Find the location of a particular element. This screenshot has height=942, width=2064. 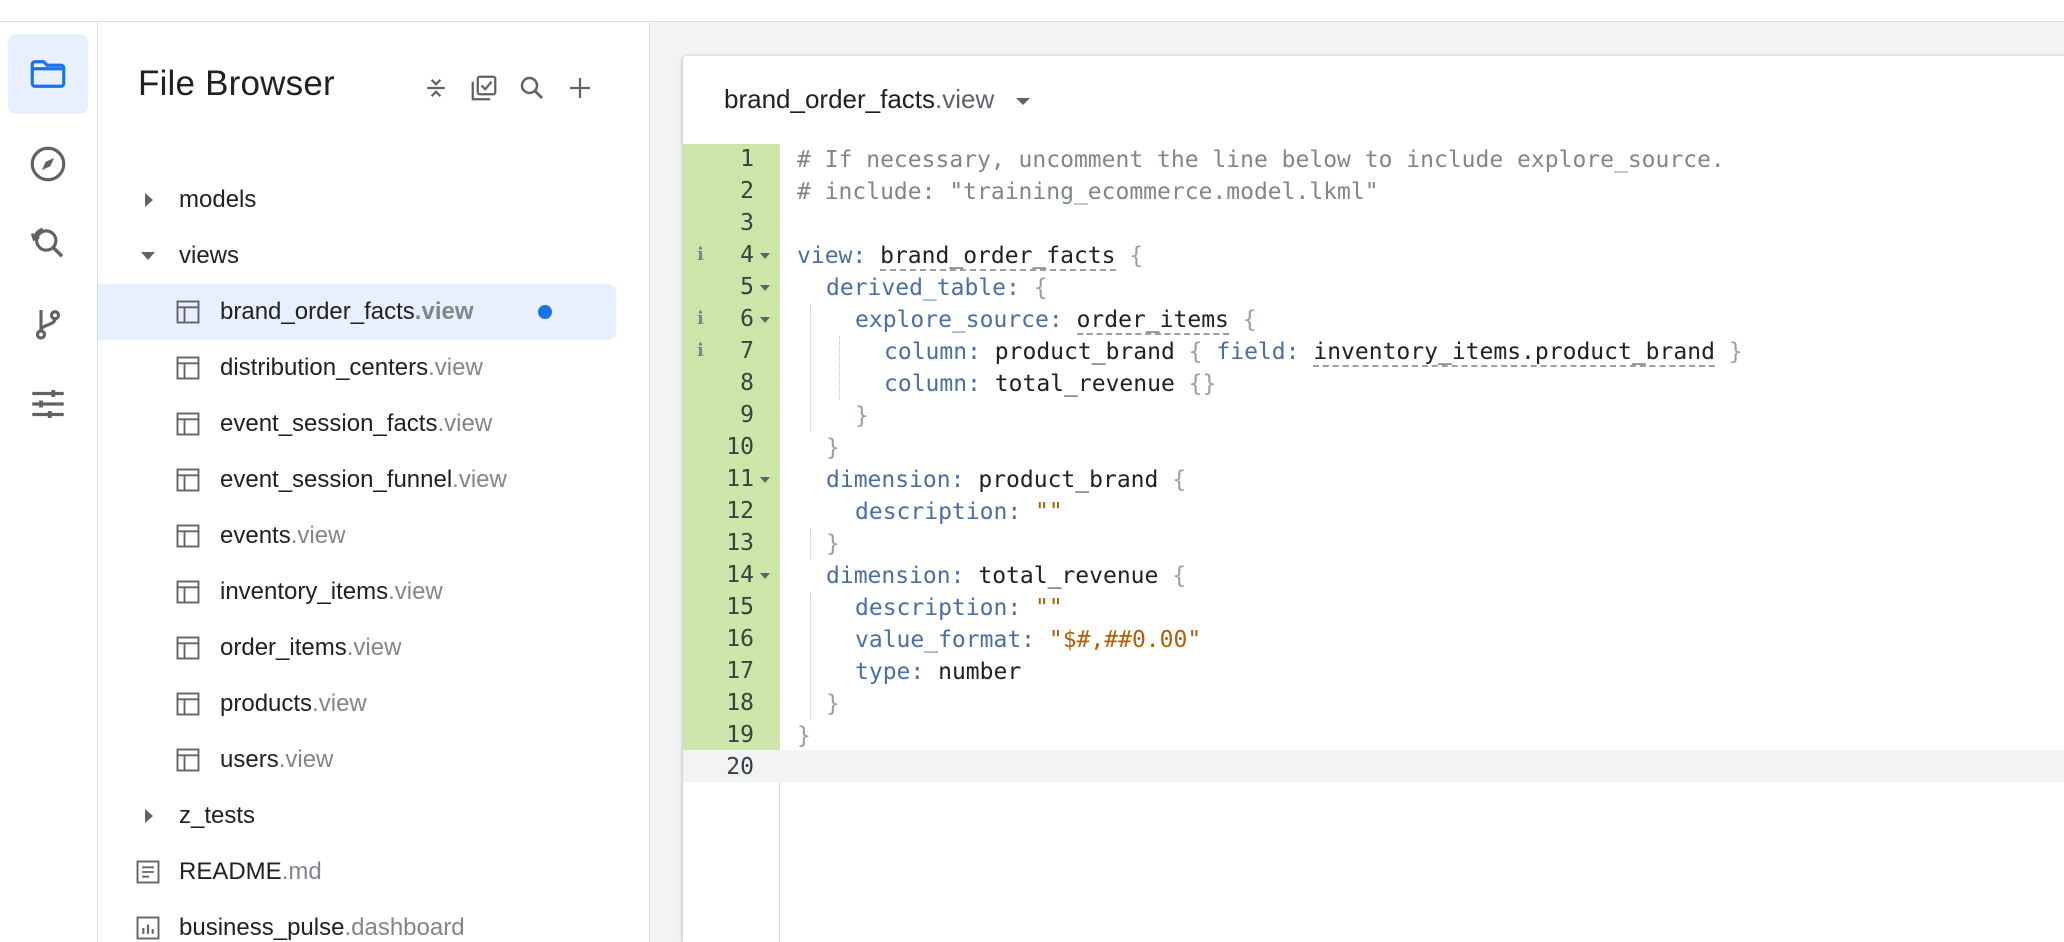

git-branch-icon is located at coordinates (48, 325).